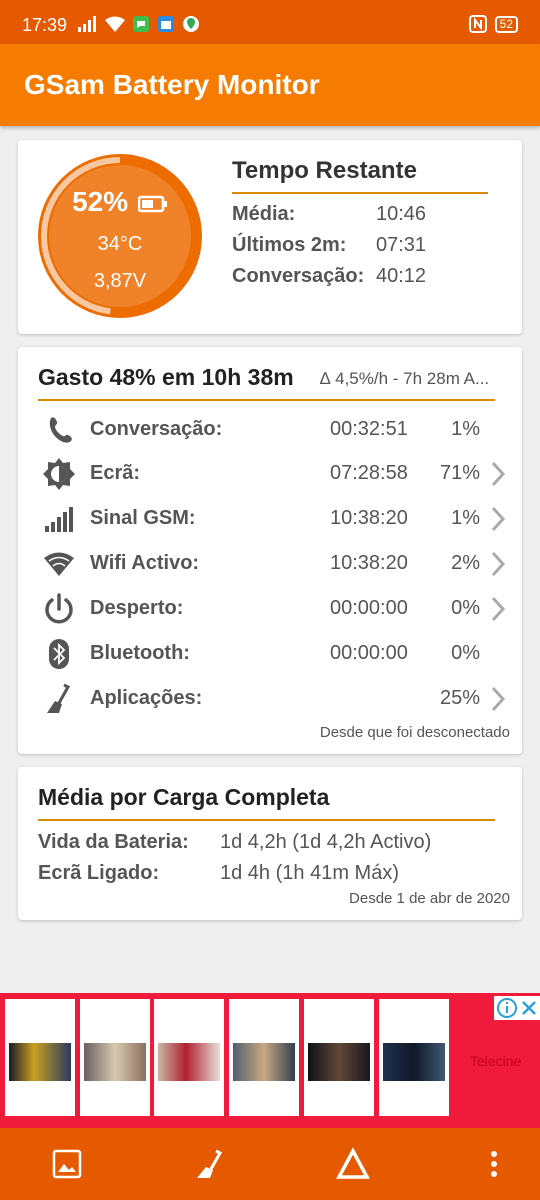  I want to click on signal-icon, so click(87, 24).